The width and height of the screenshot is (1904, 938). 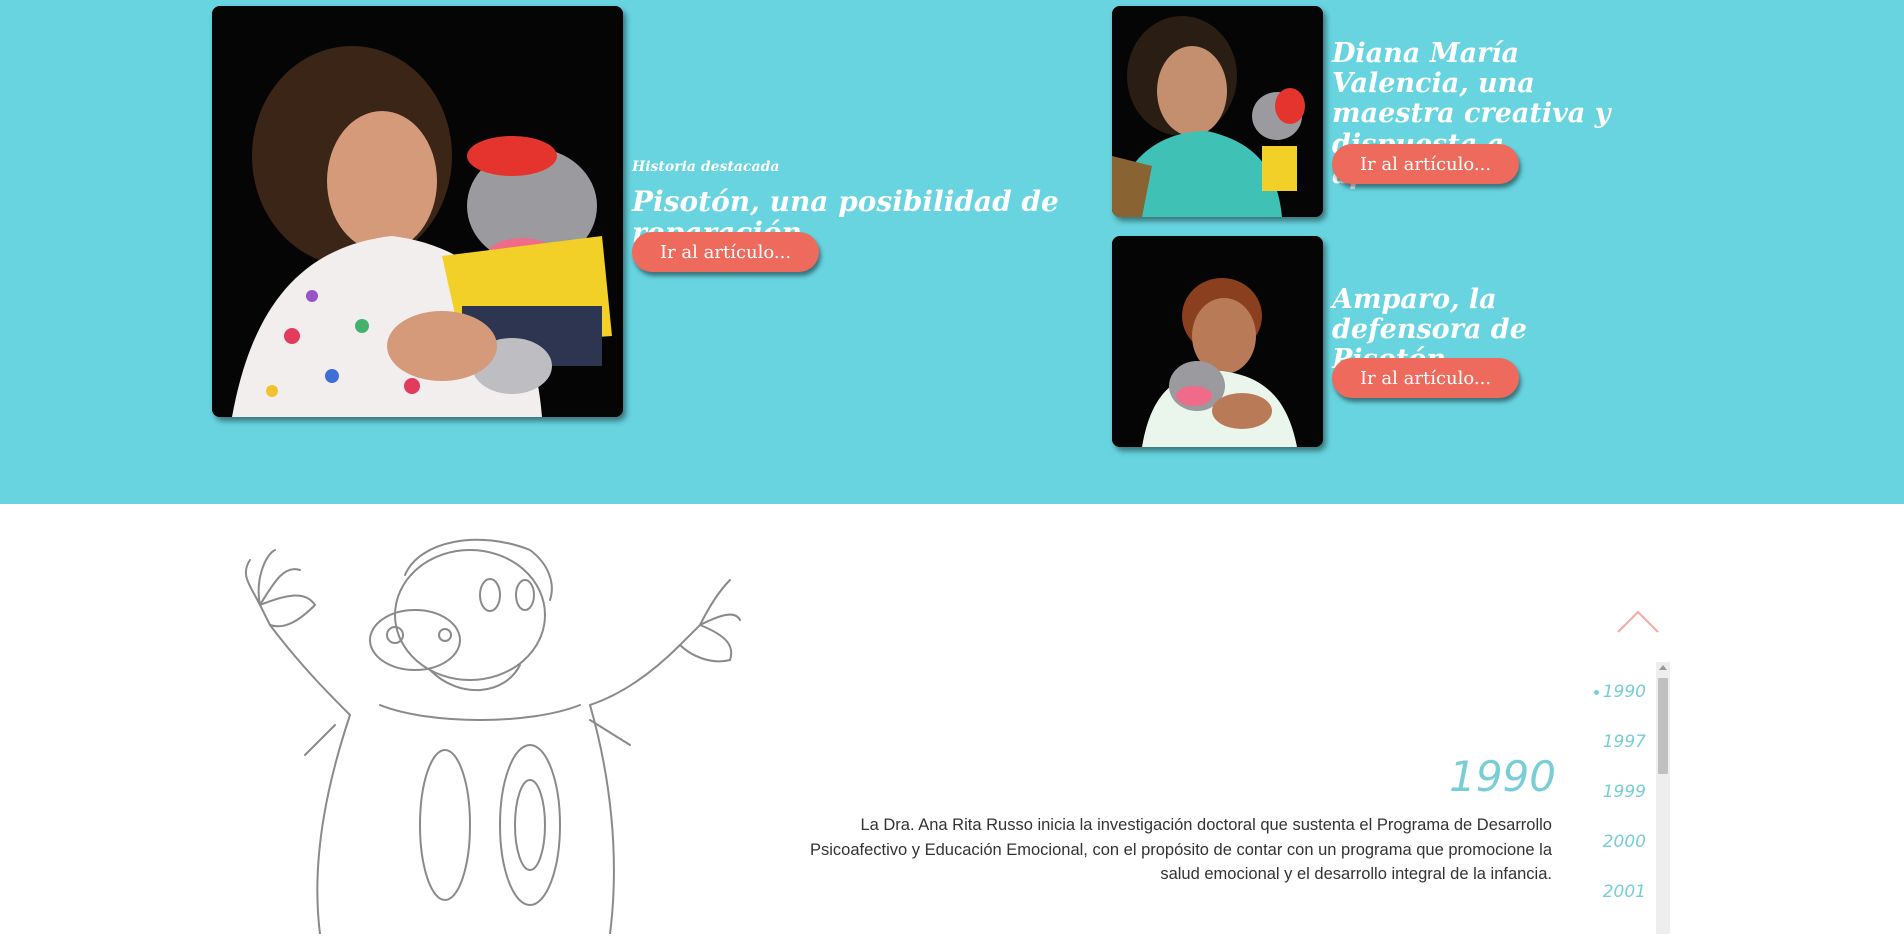 I want to click on timeline-year-1990: 1990, so click(x=1619, y=692).